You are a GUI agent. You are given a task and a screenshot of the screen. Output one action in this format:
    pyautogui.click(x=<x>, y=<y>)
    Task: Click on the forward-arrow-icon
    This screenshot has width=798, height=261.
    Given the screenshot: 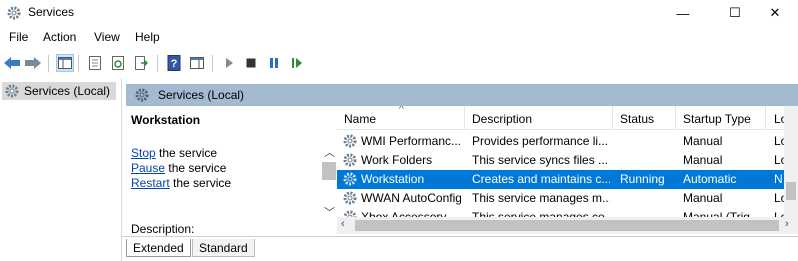 What is the action you would take?
    pyautogui.click(x=33, y=63)
    